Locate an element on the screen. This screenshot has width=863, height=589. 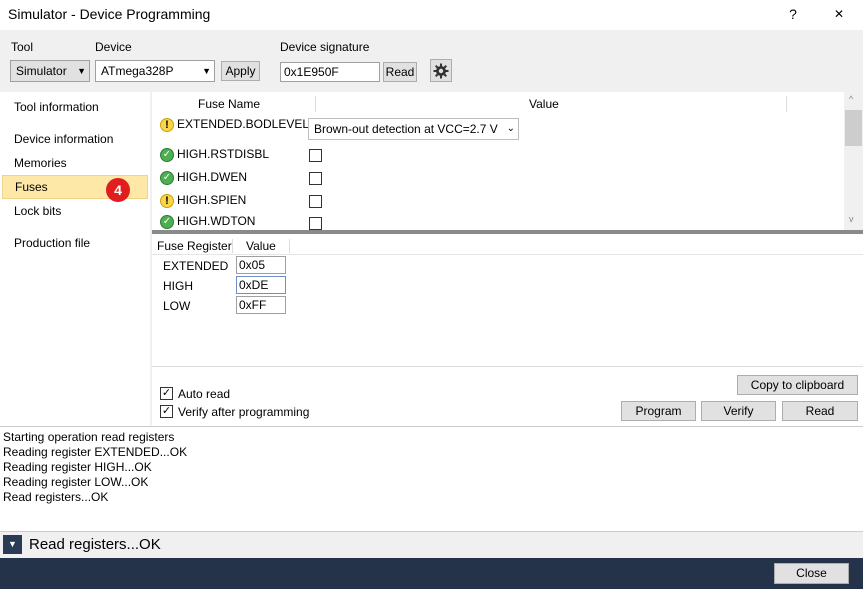
auto-read-checkbox: ✓ is located at coordinates (166, 393).